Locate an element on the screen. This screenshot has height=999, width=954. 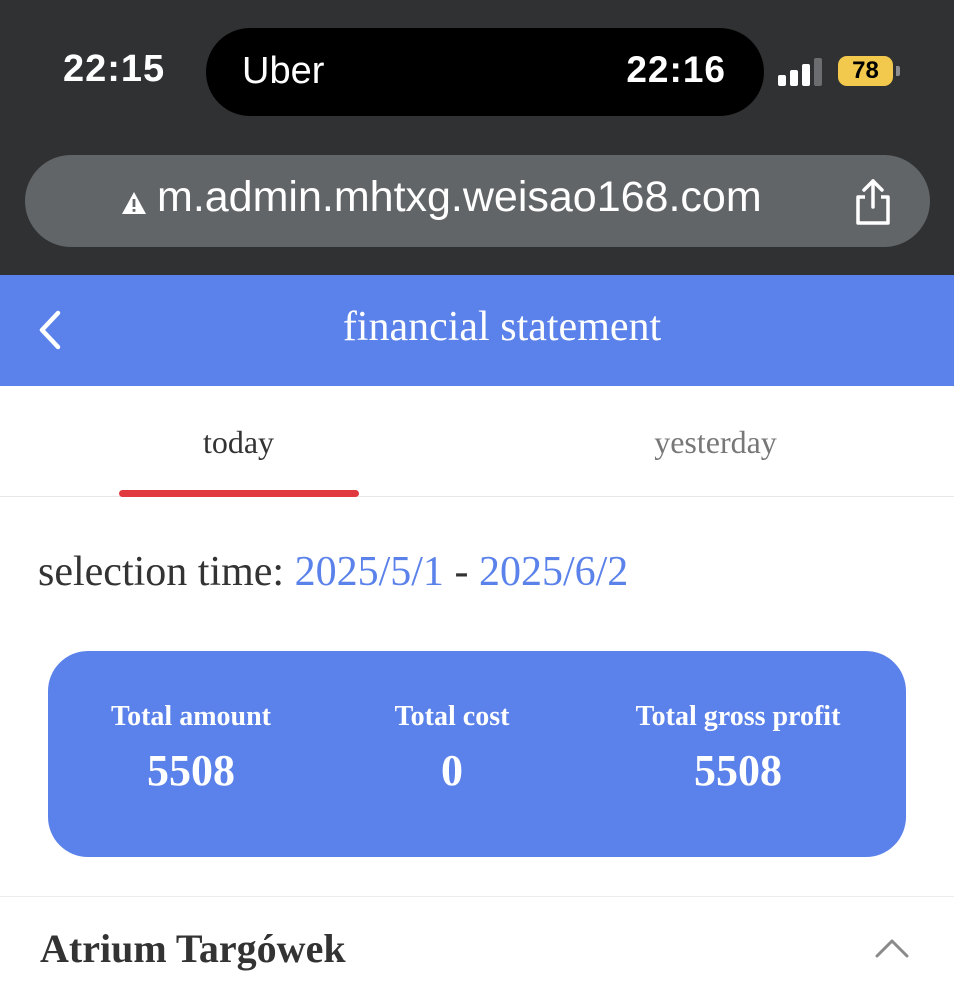
share-icon is located at coordinates (873, 202).